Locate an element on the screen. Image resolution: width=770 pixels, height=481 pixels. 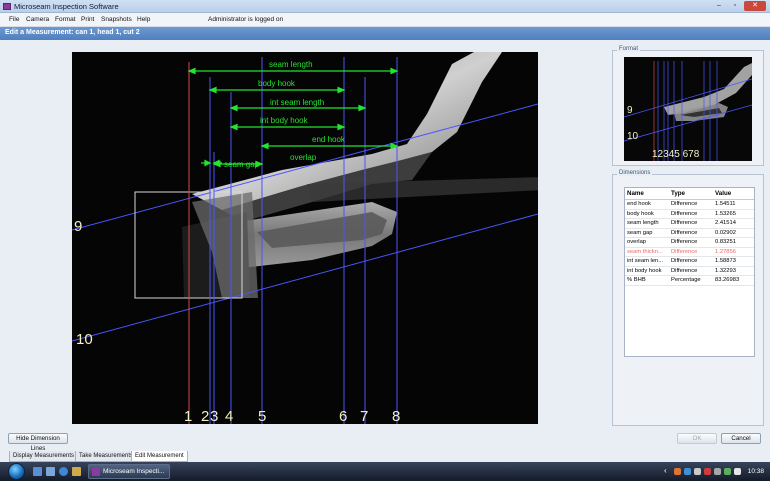
cancel-button: Cancel is located at coordinates (741, 438).